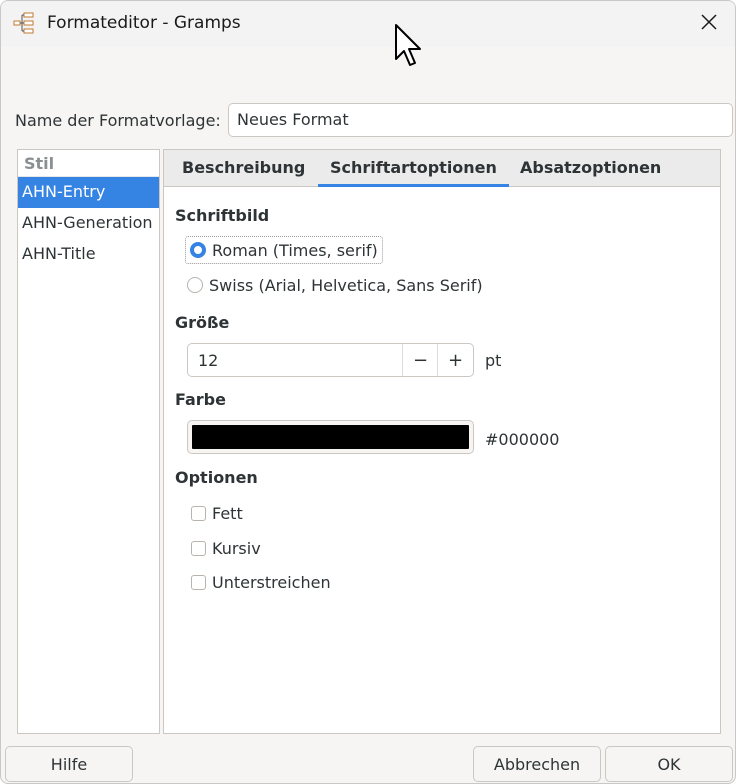 This screenshot has height=784, width=736. What do you see at coordinates (669, 764) in the screenshot?
I see `ok-button: OK` at bounding box center [669, 764].